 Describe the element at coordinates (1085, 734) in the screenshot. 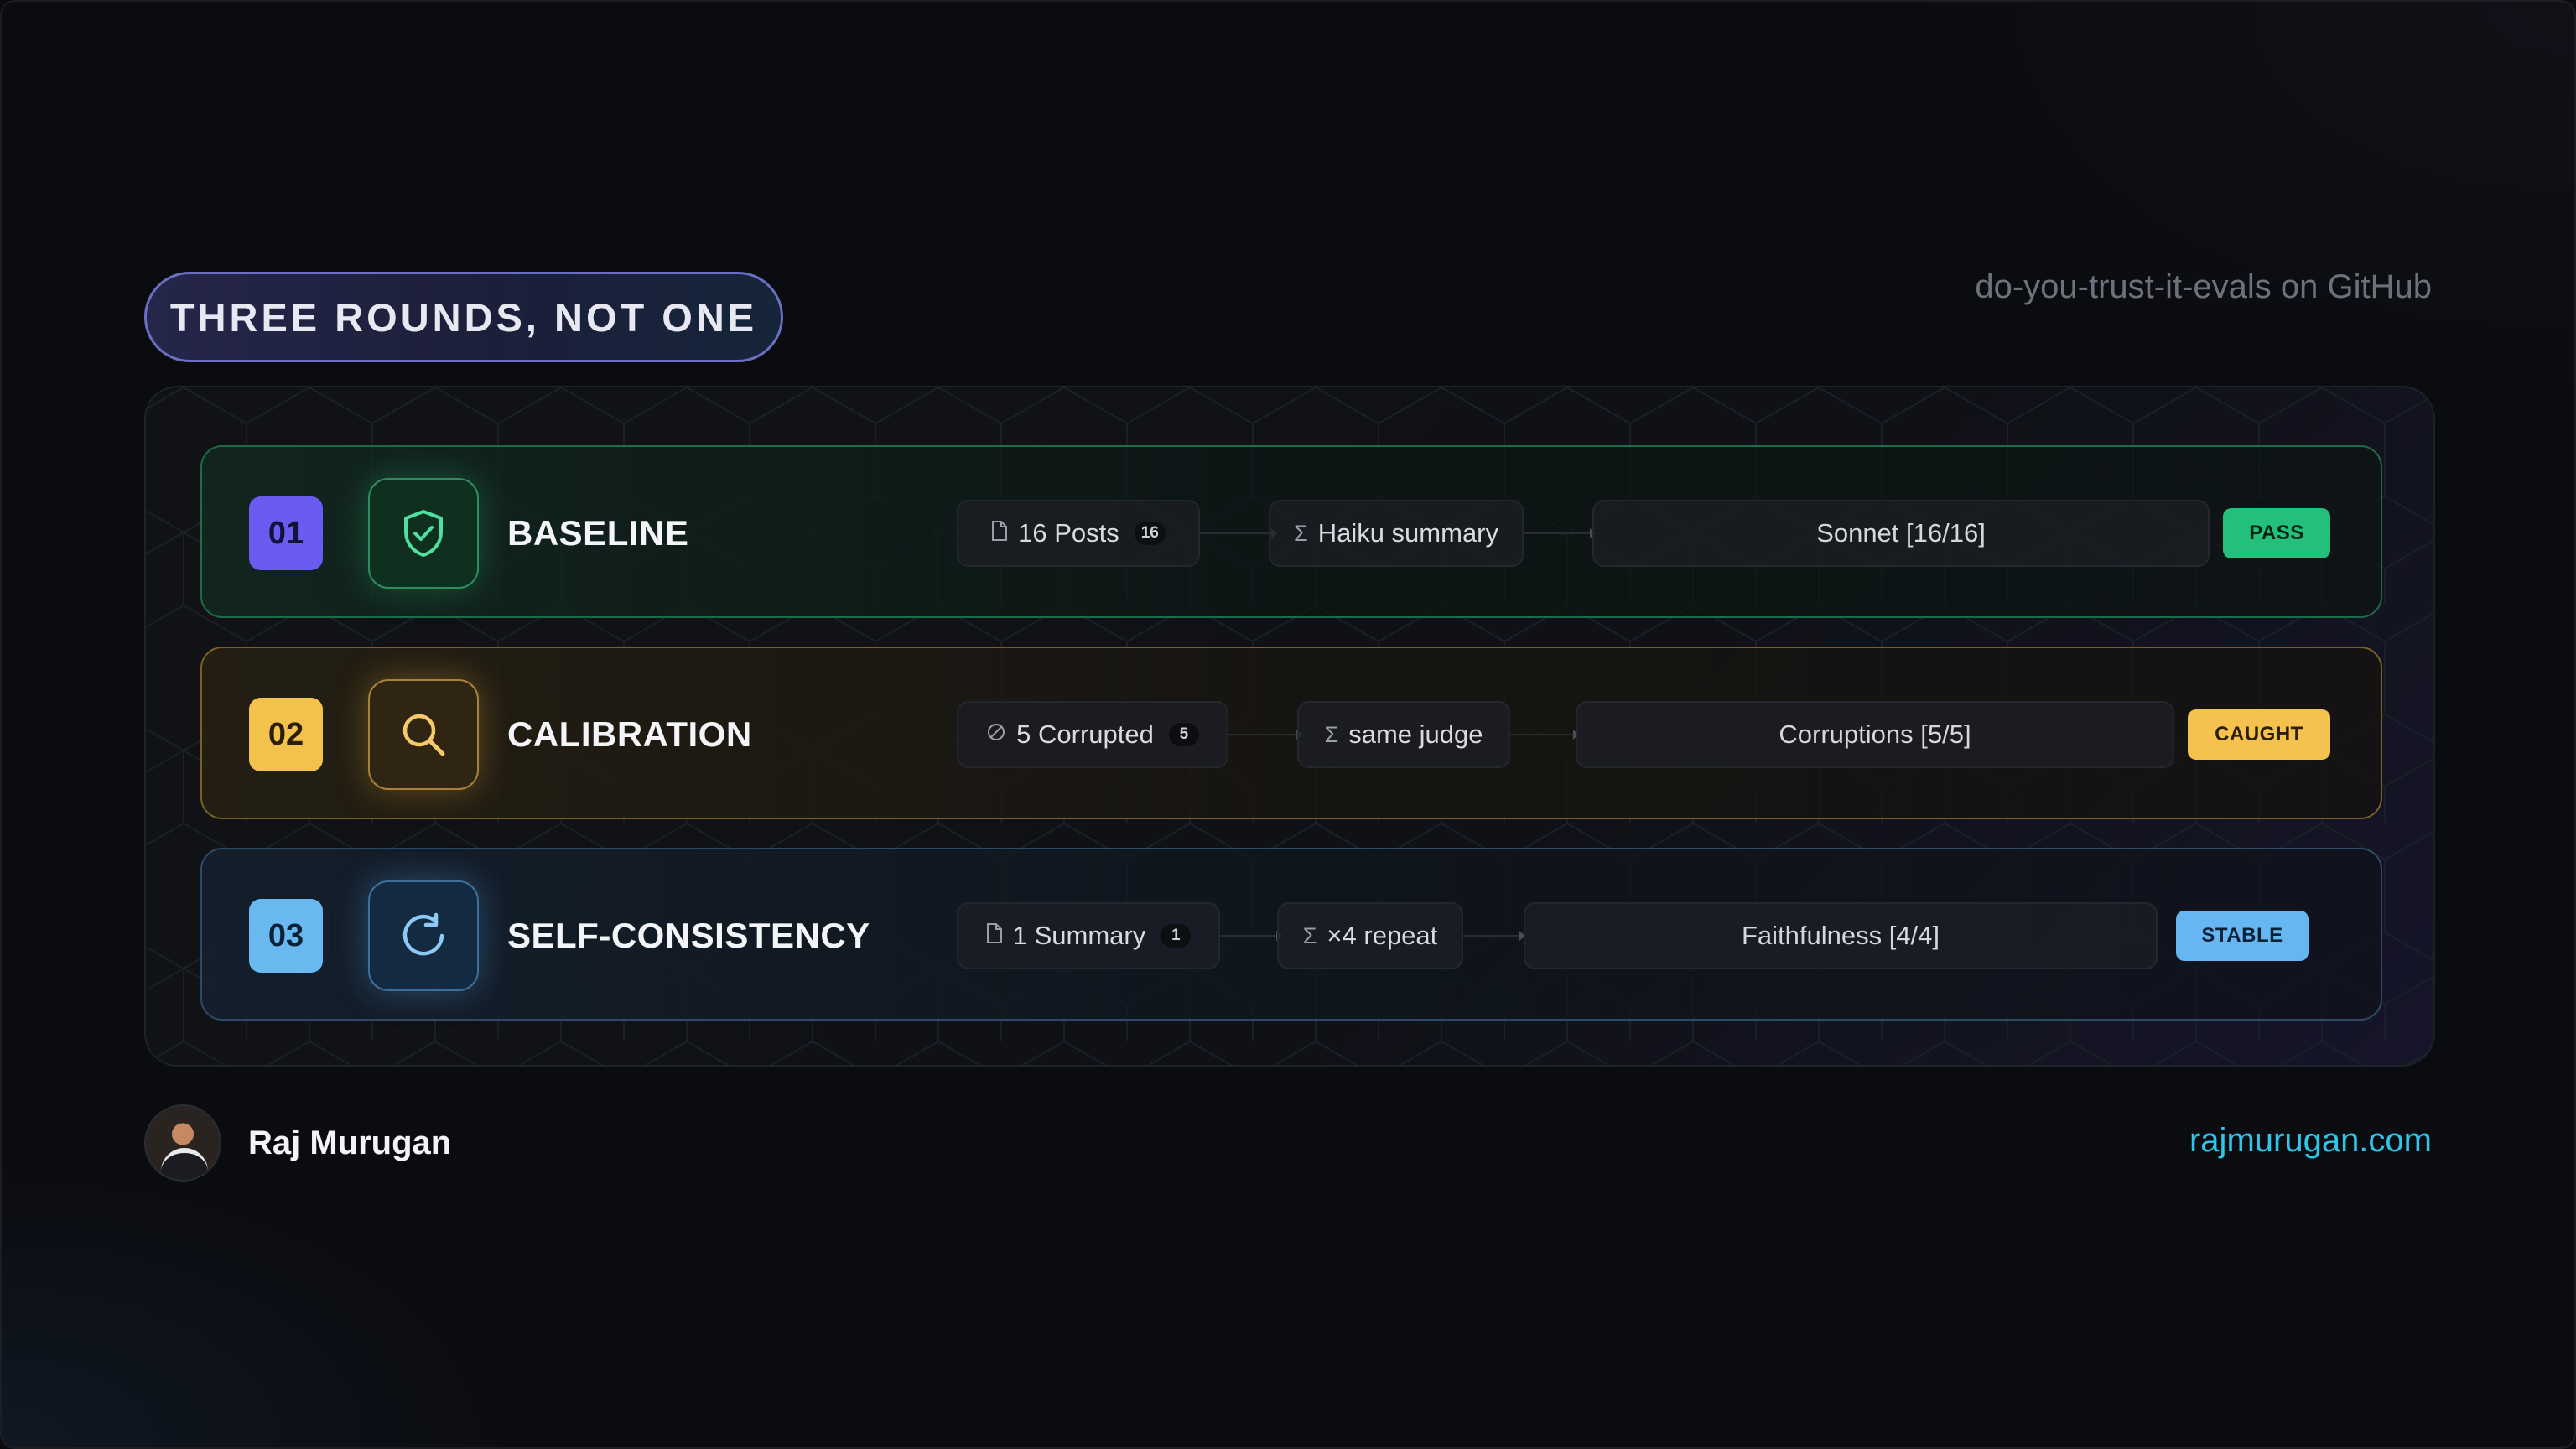

I see `input-label: 5 Corrupted` at that location.